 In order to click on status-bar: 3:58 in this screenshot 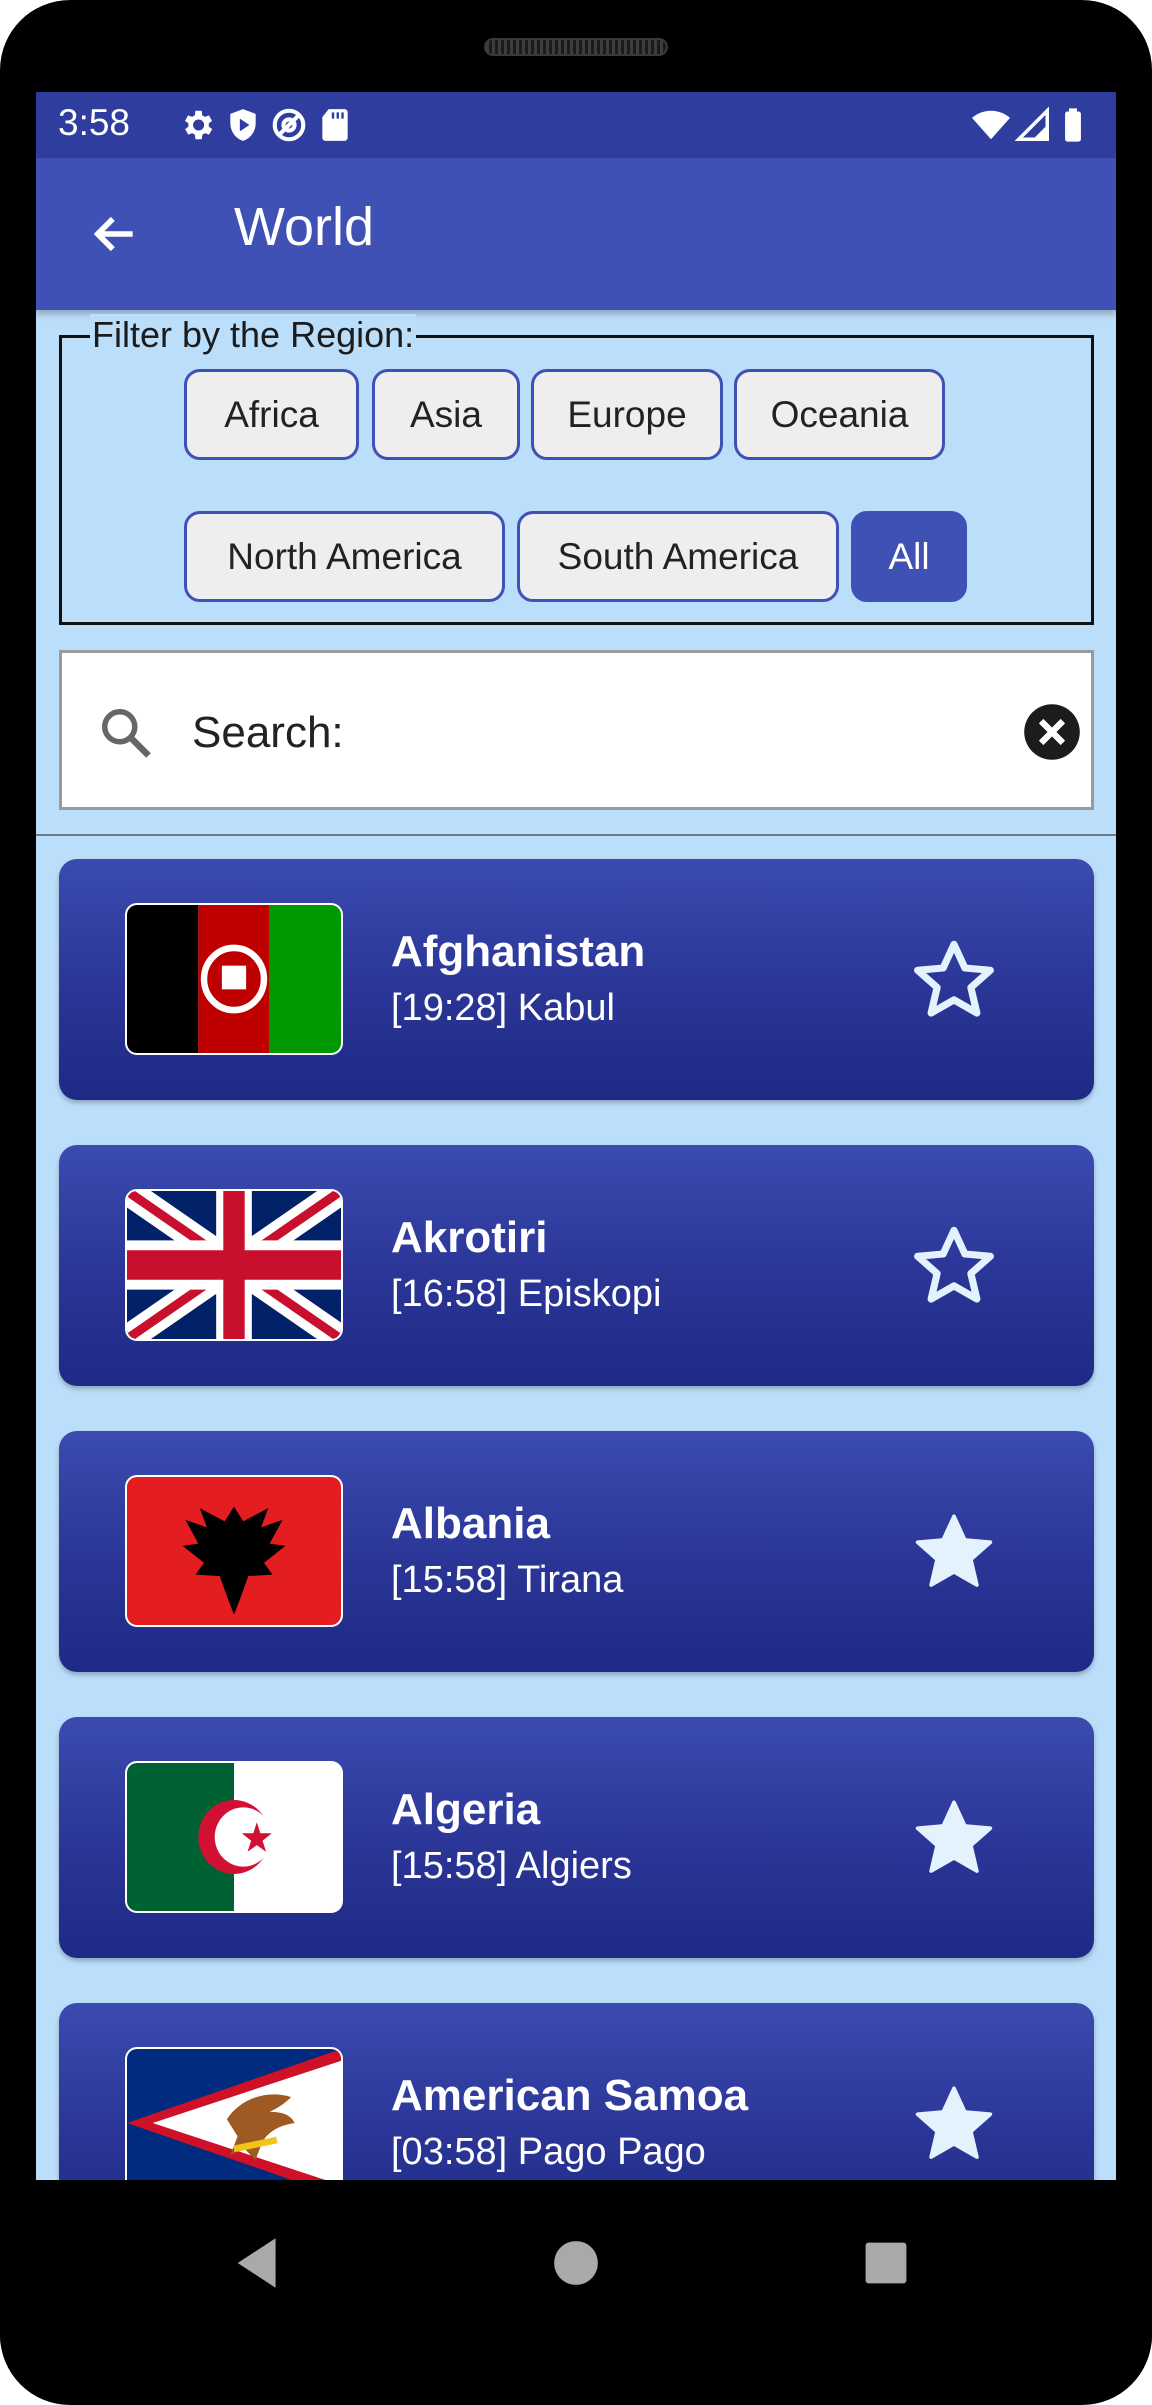, I will do `click(576, 125)`.